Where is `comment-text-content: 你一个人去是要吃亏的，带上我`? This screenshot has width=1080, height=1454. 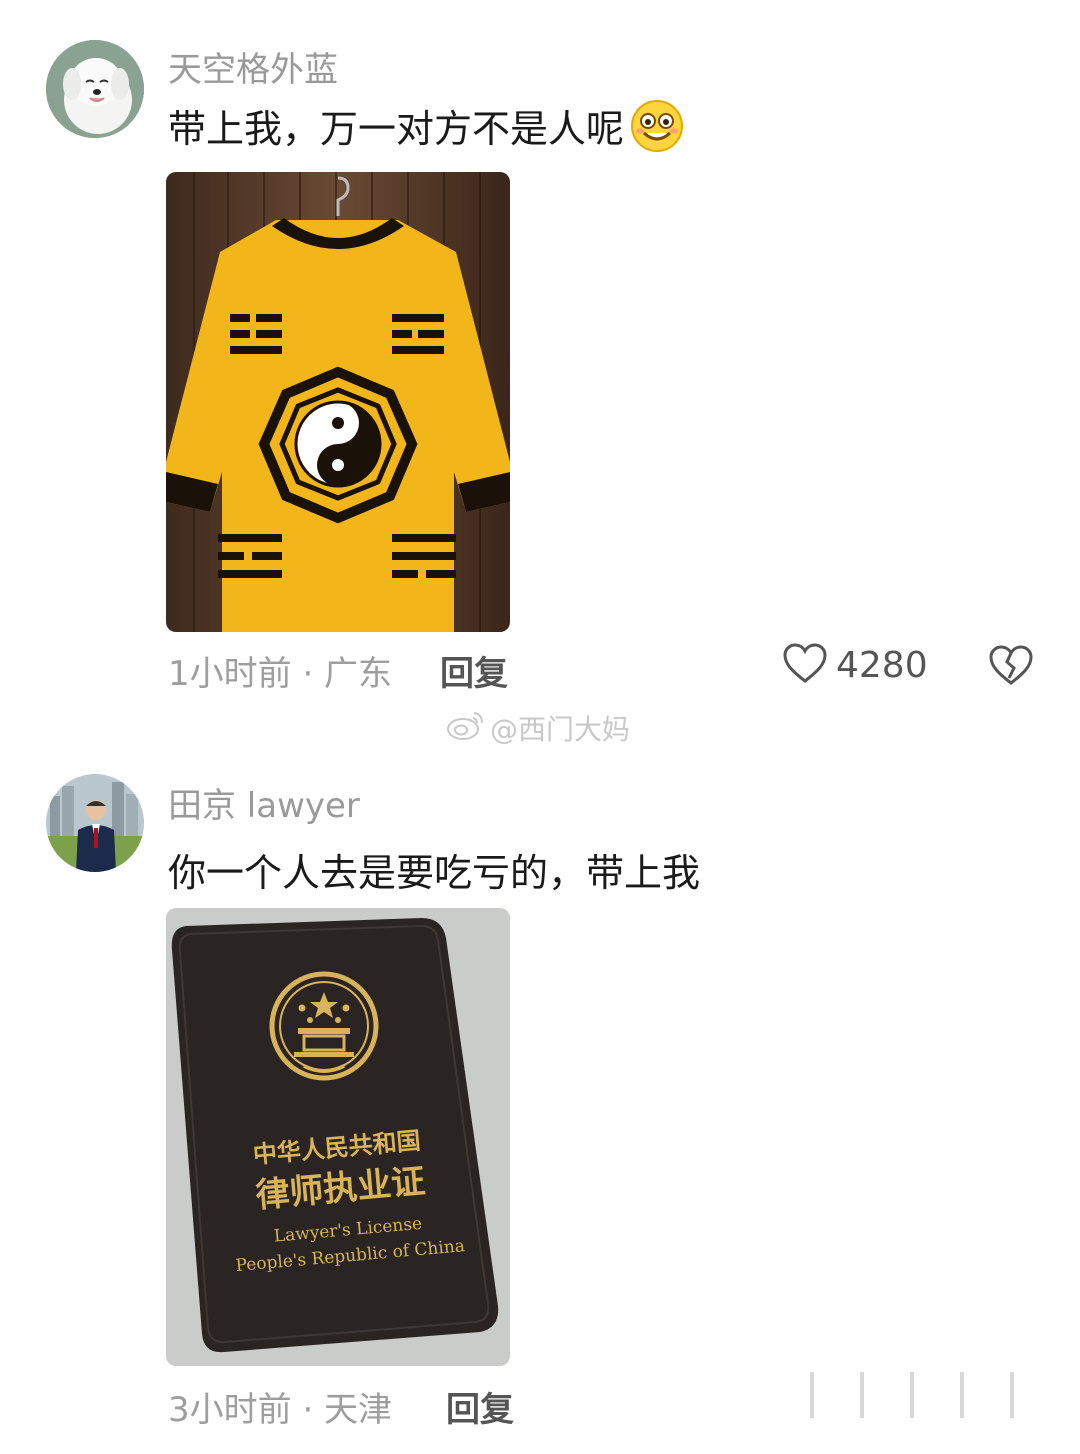
comment-text-content: 你一个人去是要吃亏的，带上我 is located at coordinates (434, 873).